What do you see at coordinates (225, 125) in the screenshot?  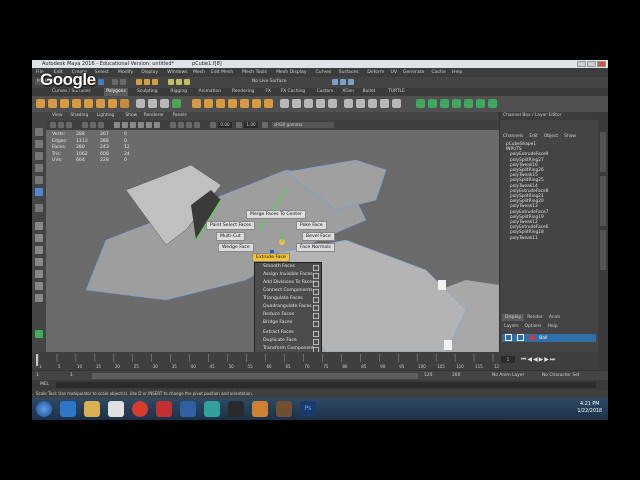 I see `exposure-field: 0.00` at bounding box center [225, 125].